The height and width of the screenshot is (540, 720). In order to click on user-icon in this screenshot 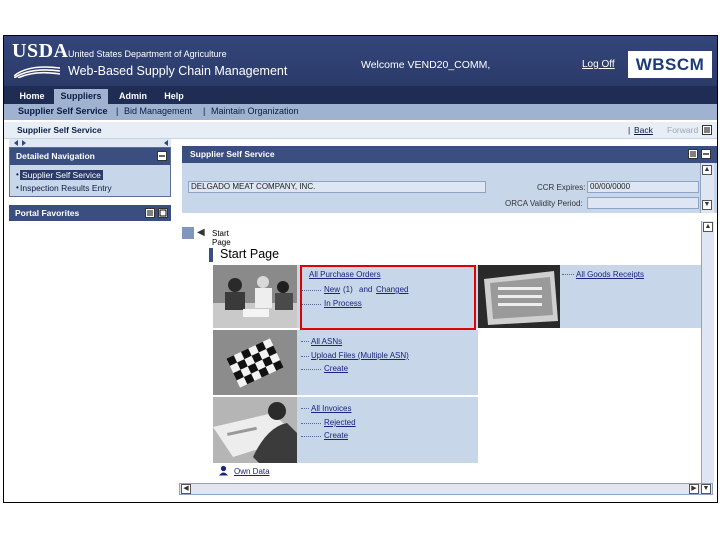, I will do `click(223, 470)`.